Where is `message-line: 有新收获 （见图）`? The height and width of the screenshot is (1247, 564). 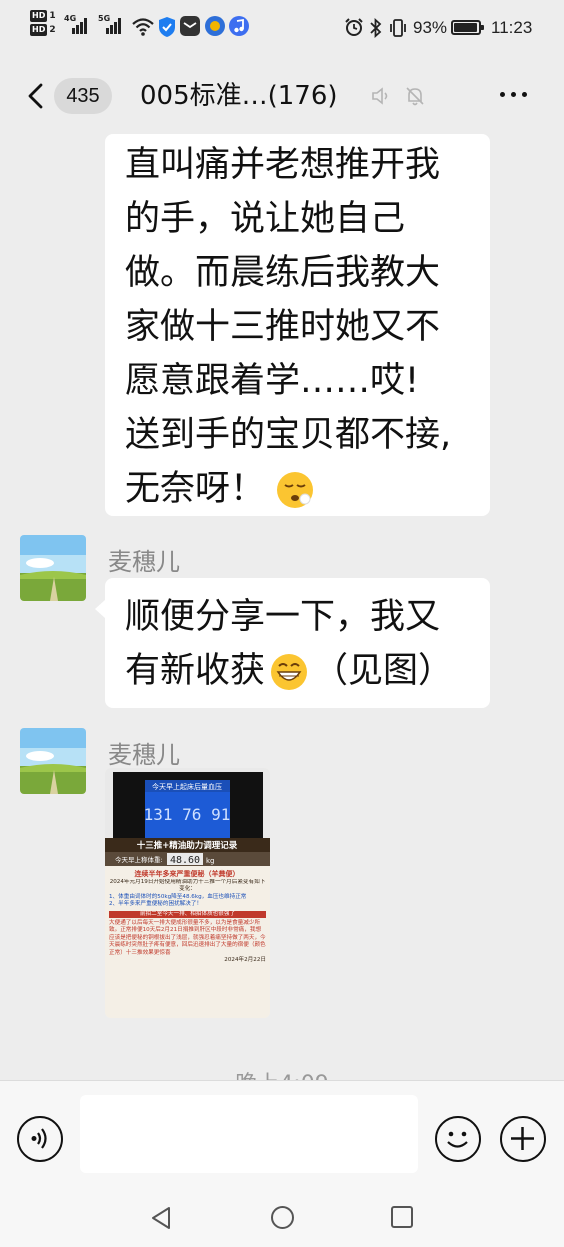
message-line: 有新收获 （见图） is located at coordinates (289, 671).